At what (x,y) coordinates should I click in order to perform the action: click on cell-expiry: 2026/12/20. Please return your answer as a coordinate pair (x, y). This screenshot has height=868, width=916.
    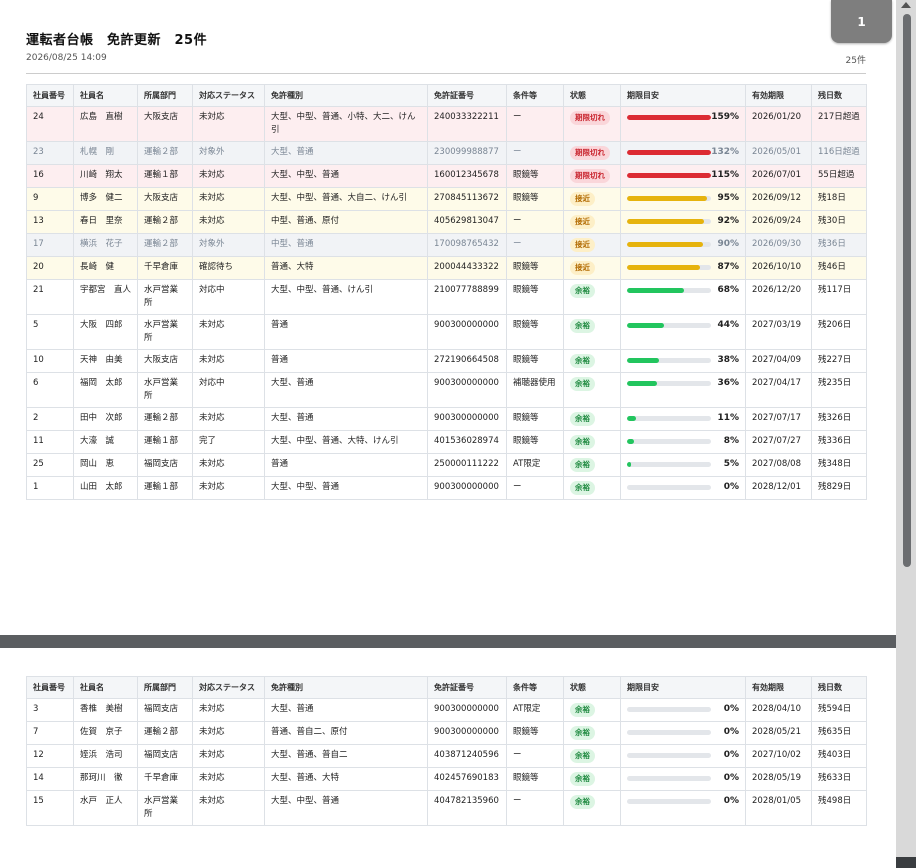
    Looking at the image, I should click on (778, 297).